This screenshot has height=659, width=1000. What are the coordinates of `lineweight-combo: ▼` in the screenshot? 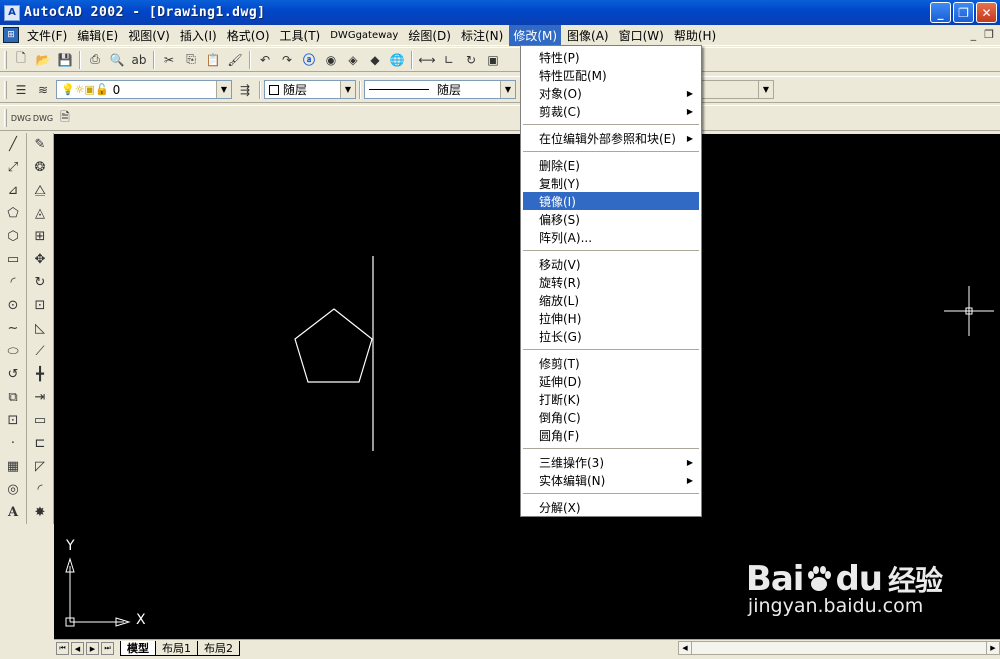 It's located at (734, 89).